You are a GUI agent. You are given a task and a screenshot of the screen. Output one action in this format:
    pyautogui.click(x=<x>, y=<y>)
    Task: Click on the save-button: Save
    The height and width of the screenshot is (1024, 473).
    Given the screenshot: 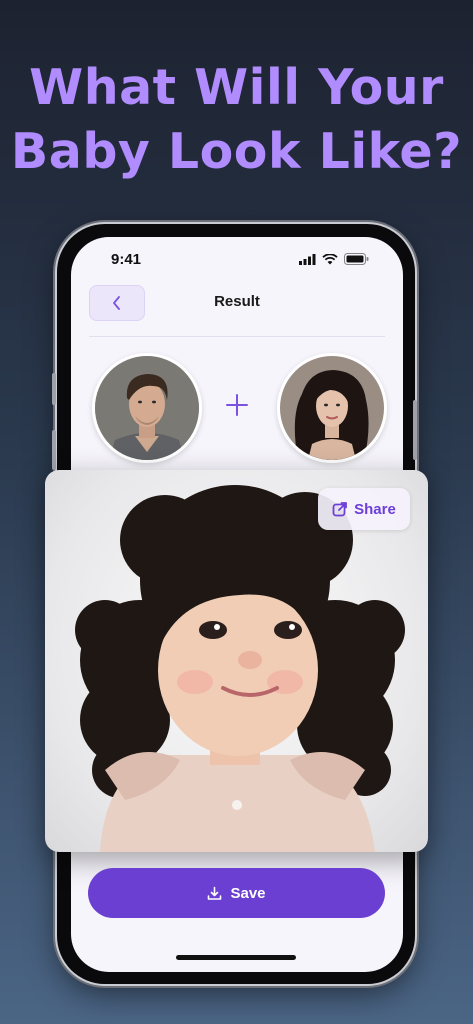 What is the action you would take?
    pyautogui.click(x=236, y=893)
    